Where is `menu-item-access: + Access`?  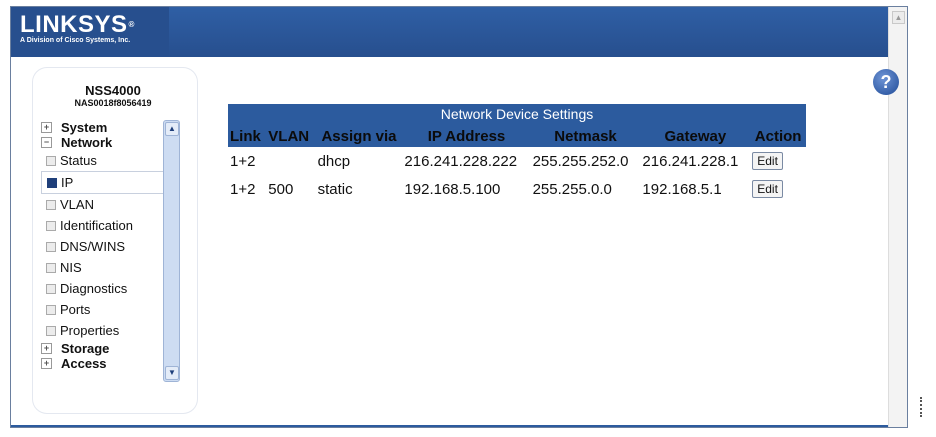 menu-item-access: + Access is located at coordinates (106, 363).